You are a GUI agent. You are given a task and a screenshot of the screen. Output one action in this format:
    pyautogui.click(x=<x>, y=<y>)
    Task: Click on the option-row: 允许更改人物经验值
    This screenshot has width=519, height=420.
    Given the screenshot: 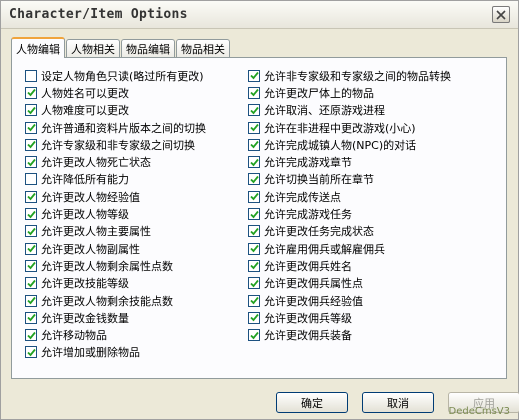 What is the action you would take?
    pyautogui.click(x=115, y=196)
    